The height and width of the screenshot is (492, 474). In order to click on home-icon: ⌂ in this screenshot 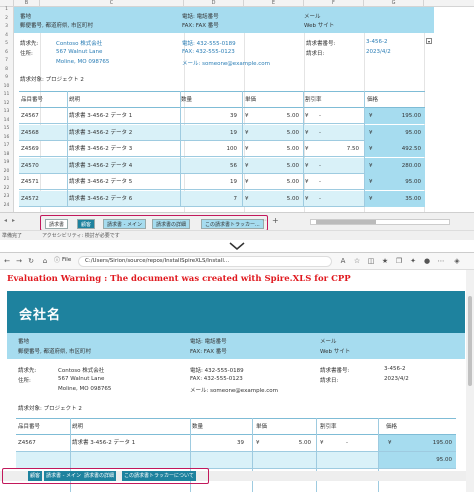, I will do `click(45, 261)`.